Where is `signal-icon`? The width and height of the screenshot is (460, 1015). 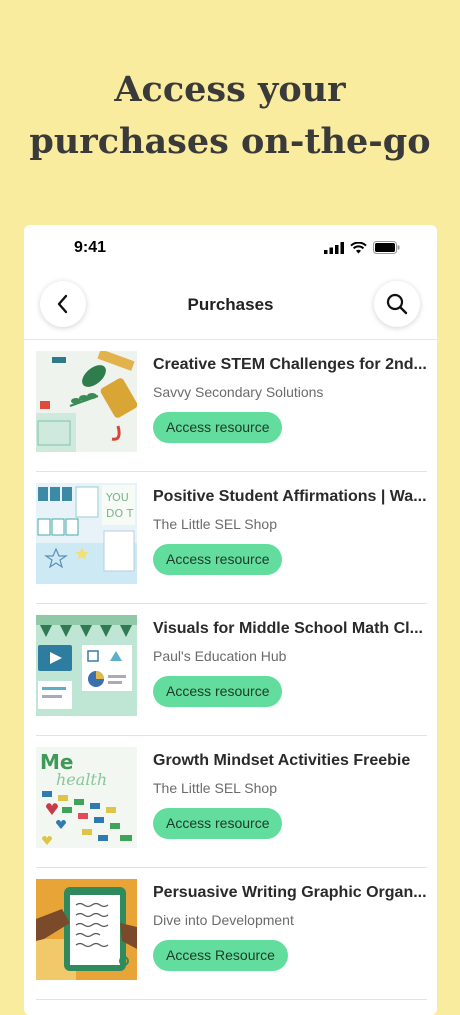
signal-icon is located at coordinates (334, 247).